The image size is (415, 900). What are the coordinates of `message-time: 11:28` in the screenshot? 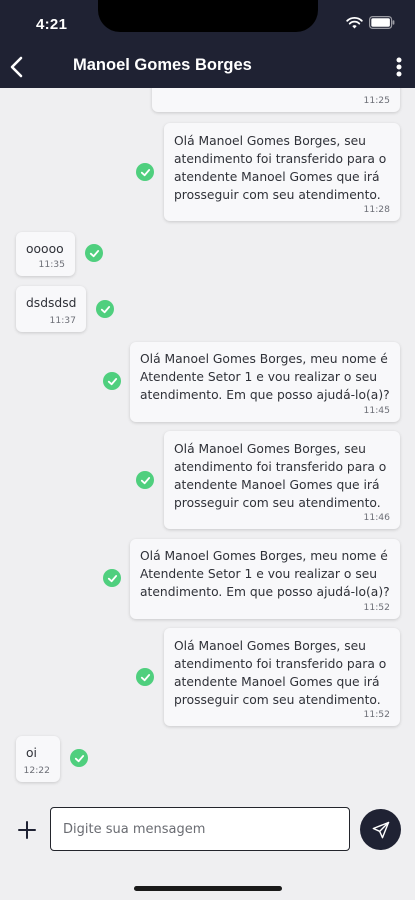 It's located at (376, 209).